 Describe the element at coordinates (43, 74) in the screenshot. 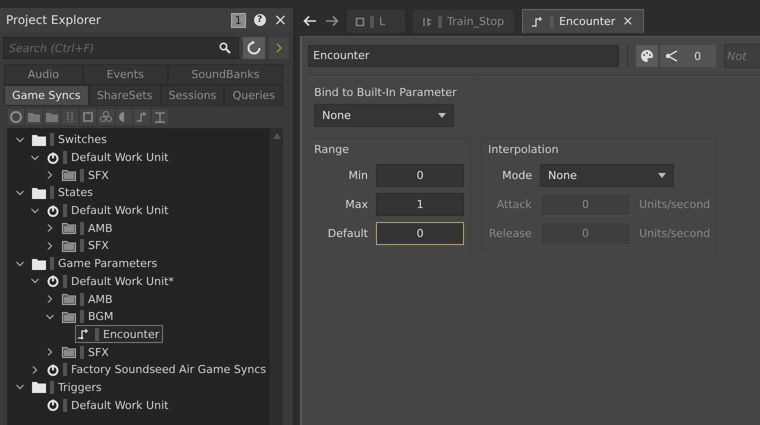

I see `panel-tab: Audio` at that location.